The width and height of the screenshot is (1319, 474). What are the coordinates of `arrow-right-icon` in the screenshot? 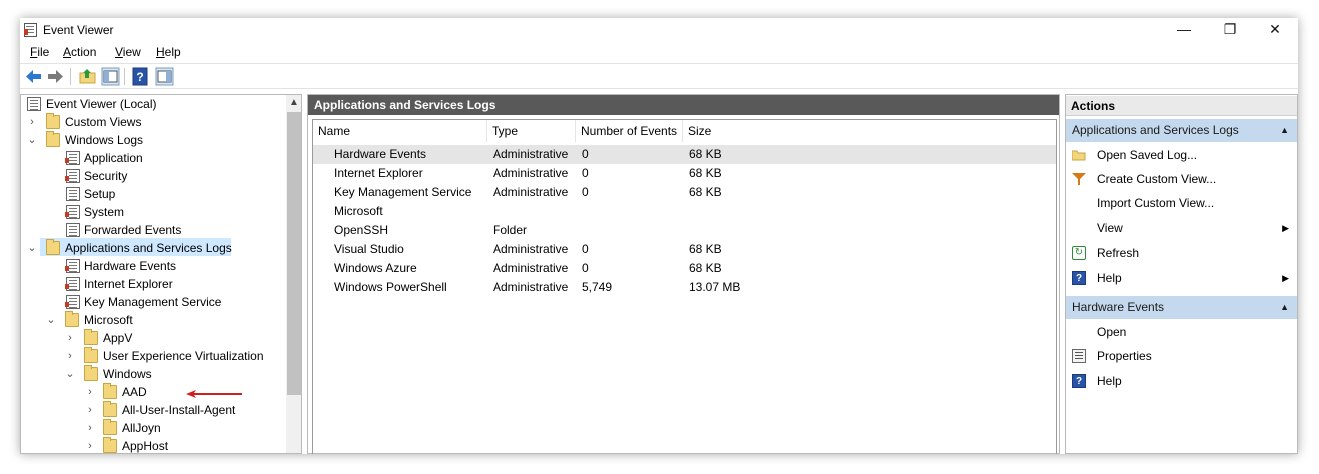 It's located at (55, 76).